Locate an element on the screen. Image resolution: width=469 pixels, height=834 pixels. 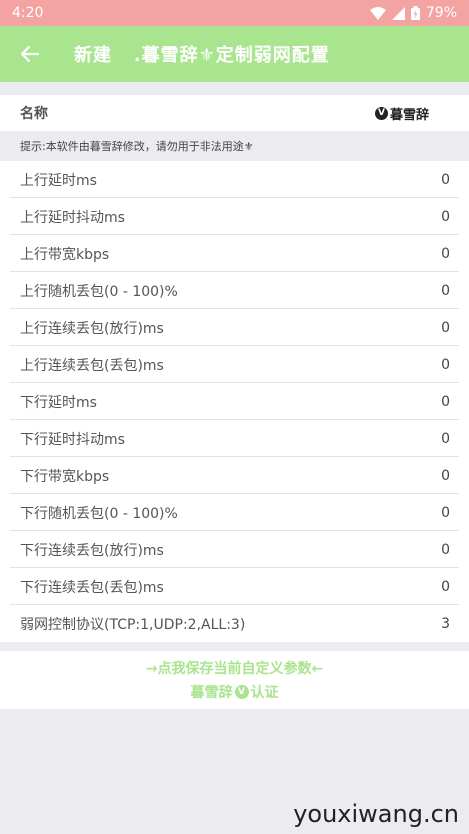
wifi-icon is located at coordinates (377, 13).